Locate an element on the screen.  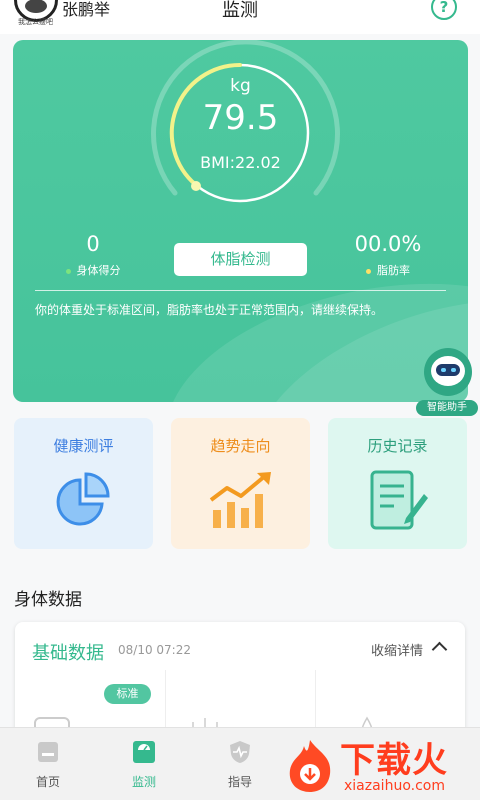
nav-label: 监测 is located at coordinates (143, 782).